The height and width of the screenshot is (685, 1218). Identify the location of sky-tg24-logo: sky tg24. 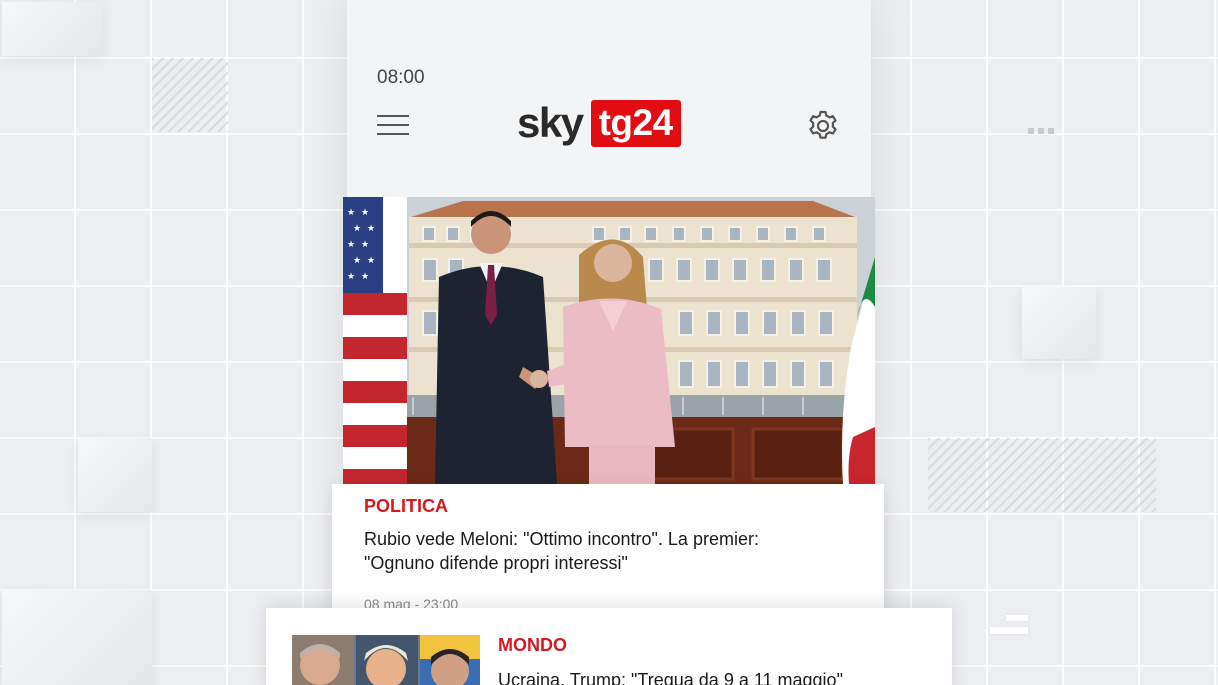
(599, 123).